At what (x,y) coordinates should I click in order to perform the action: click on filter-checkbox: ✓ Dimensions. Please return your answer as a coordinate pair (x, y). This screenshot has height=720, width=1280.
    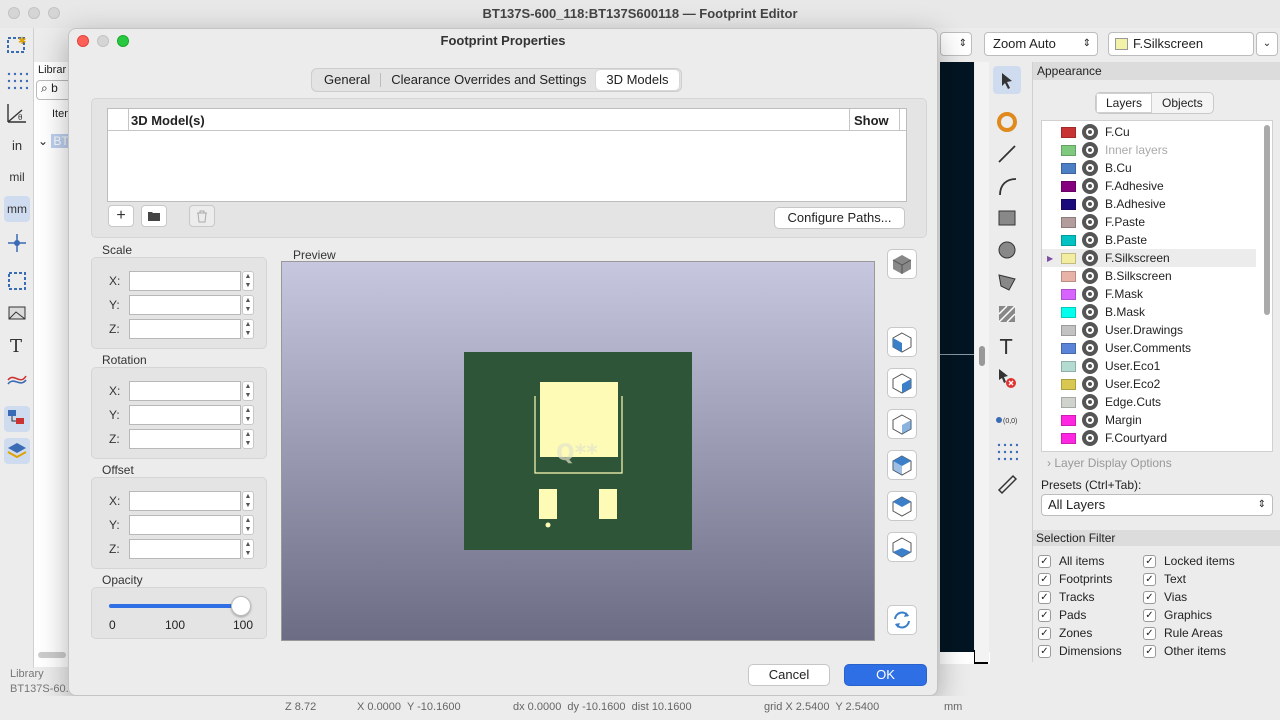
    Looking at the image, I should click on (1080, 651).